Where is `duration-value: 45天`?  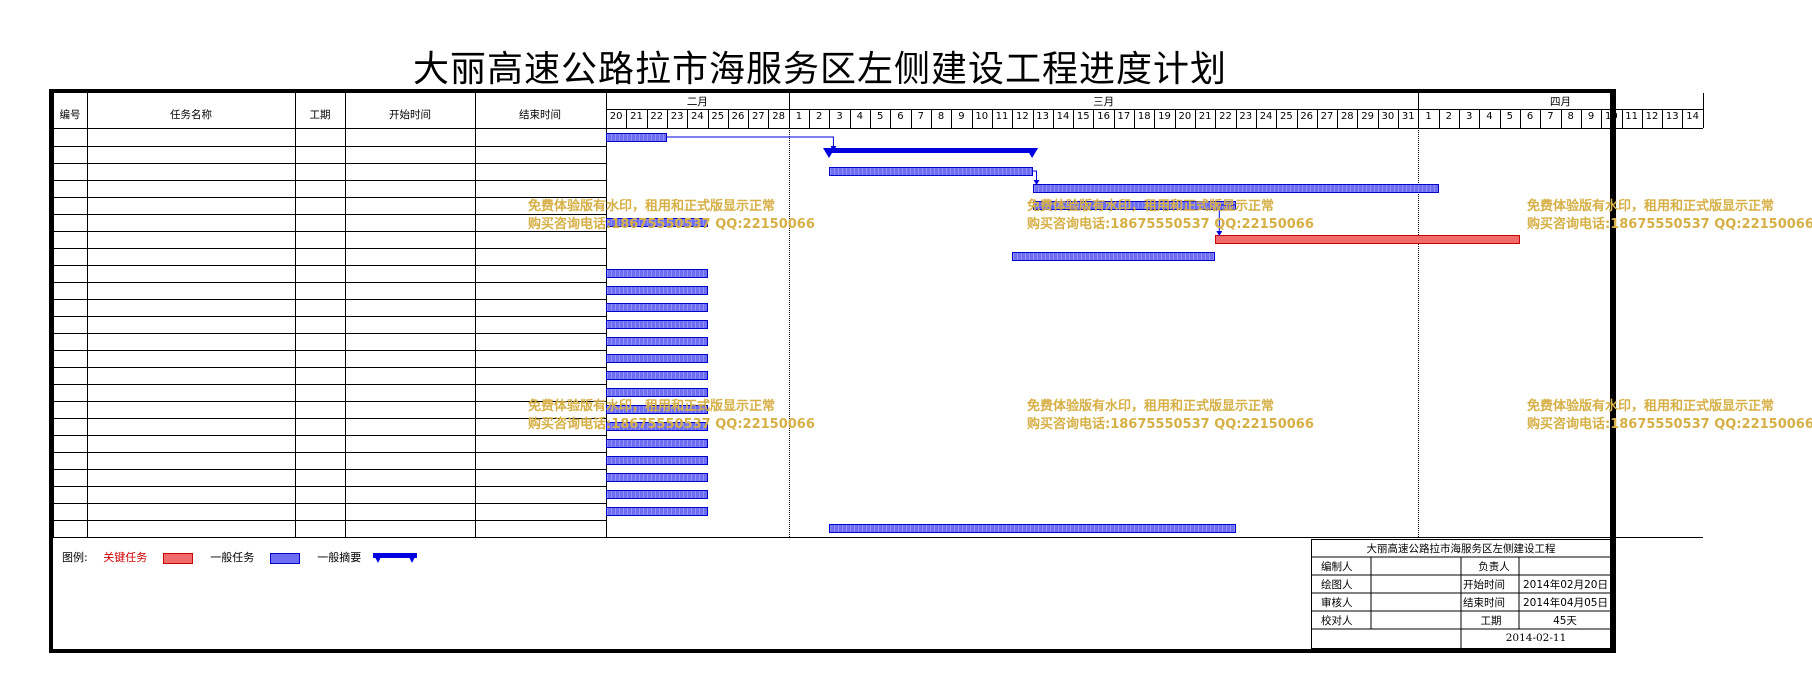 duration-value: 45天 is located at coordinates (1565, 621).